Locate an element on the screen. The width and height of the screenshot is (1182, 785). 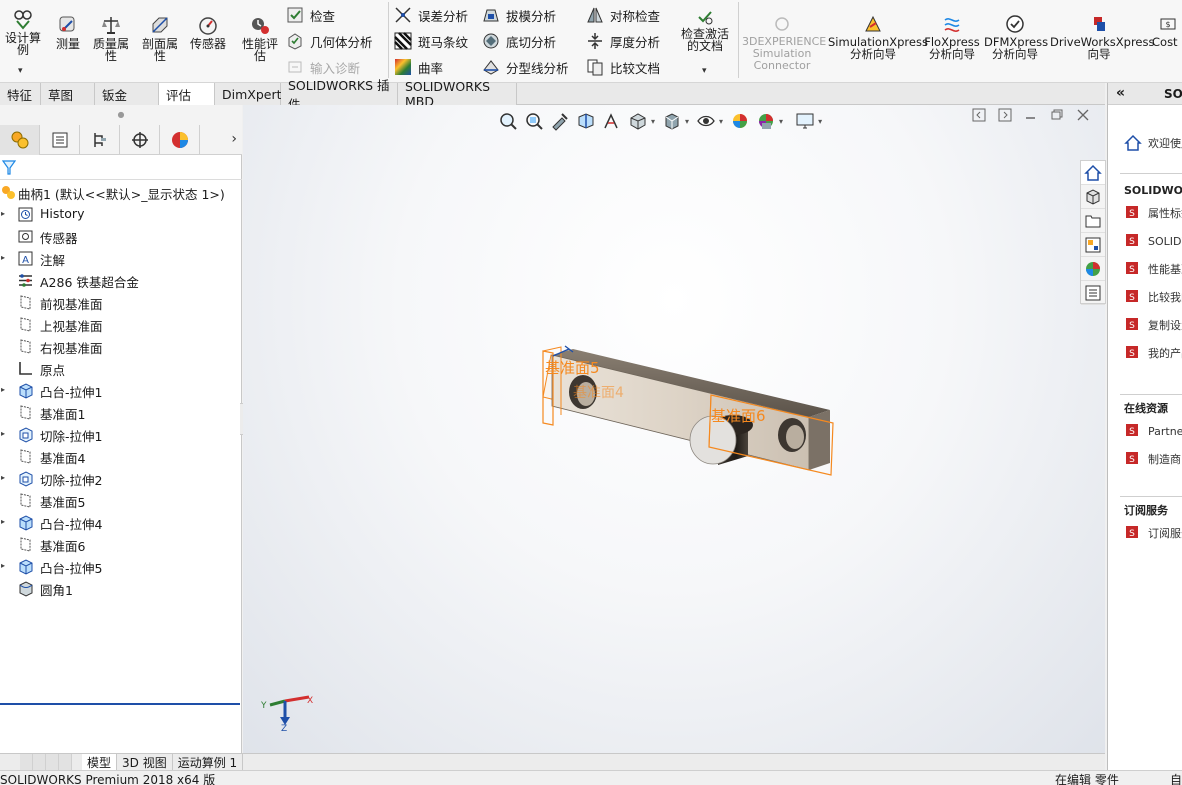
task-pane-link: S 订阅服务 is located at coordinates (1153, 533).